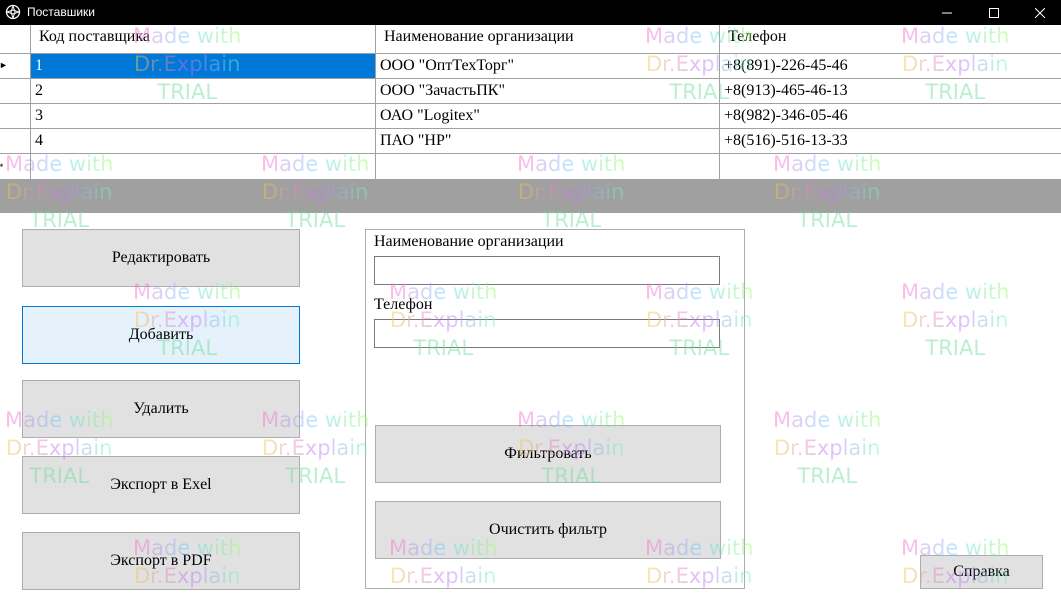  Describe the element at coordinates (61, 12) in the screenshot. I see `window-title: Поставшики` at that location.